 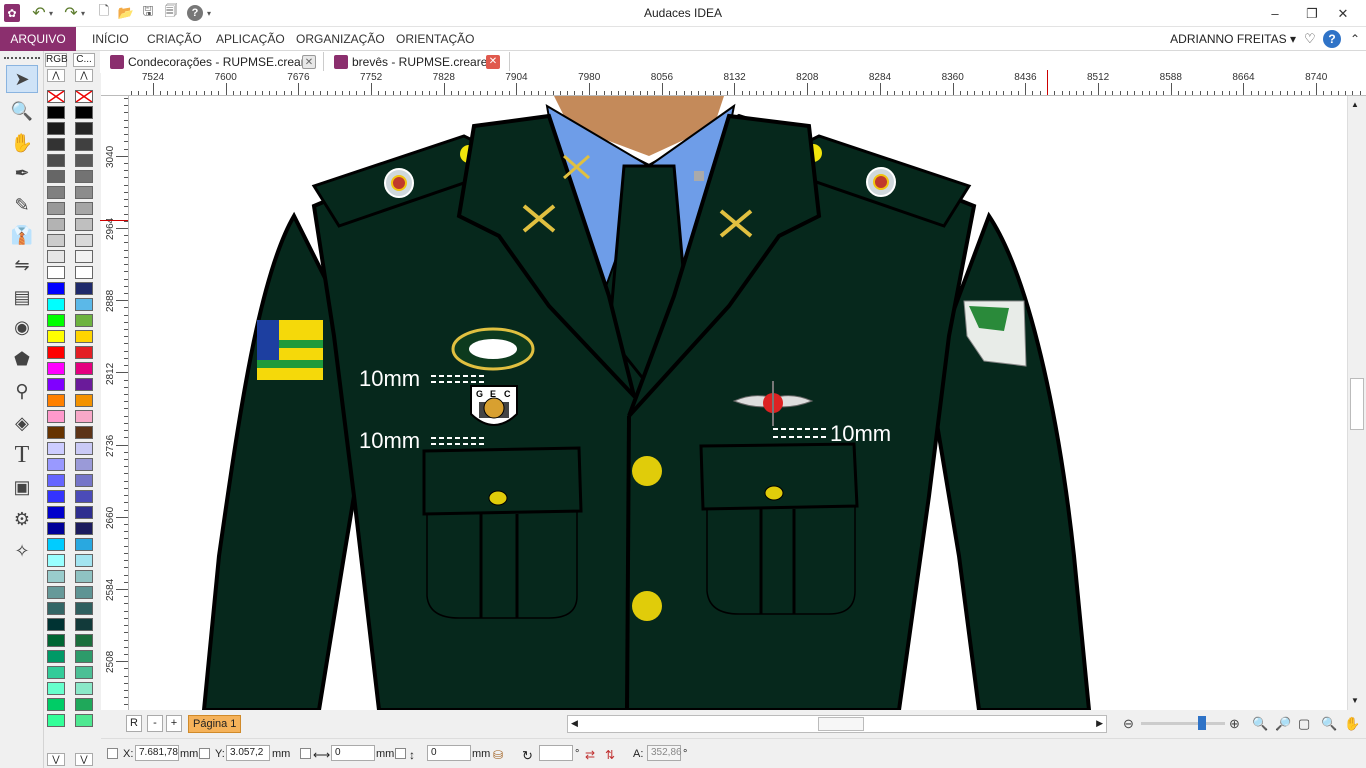 I want to click on scroll-up-arrow-icon: ▲, so click(x=1355, y=104).